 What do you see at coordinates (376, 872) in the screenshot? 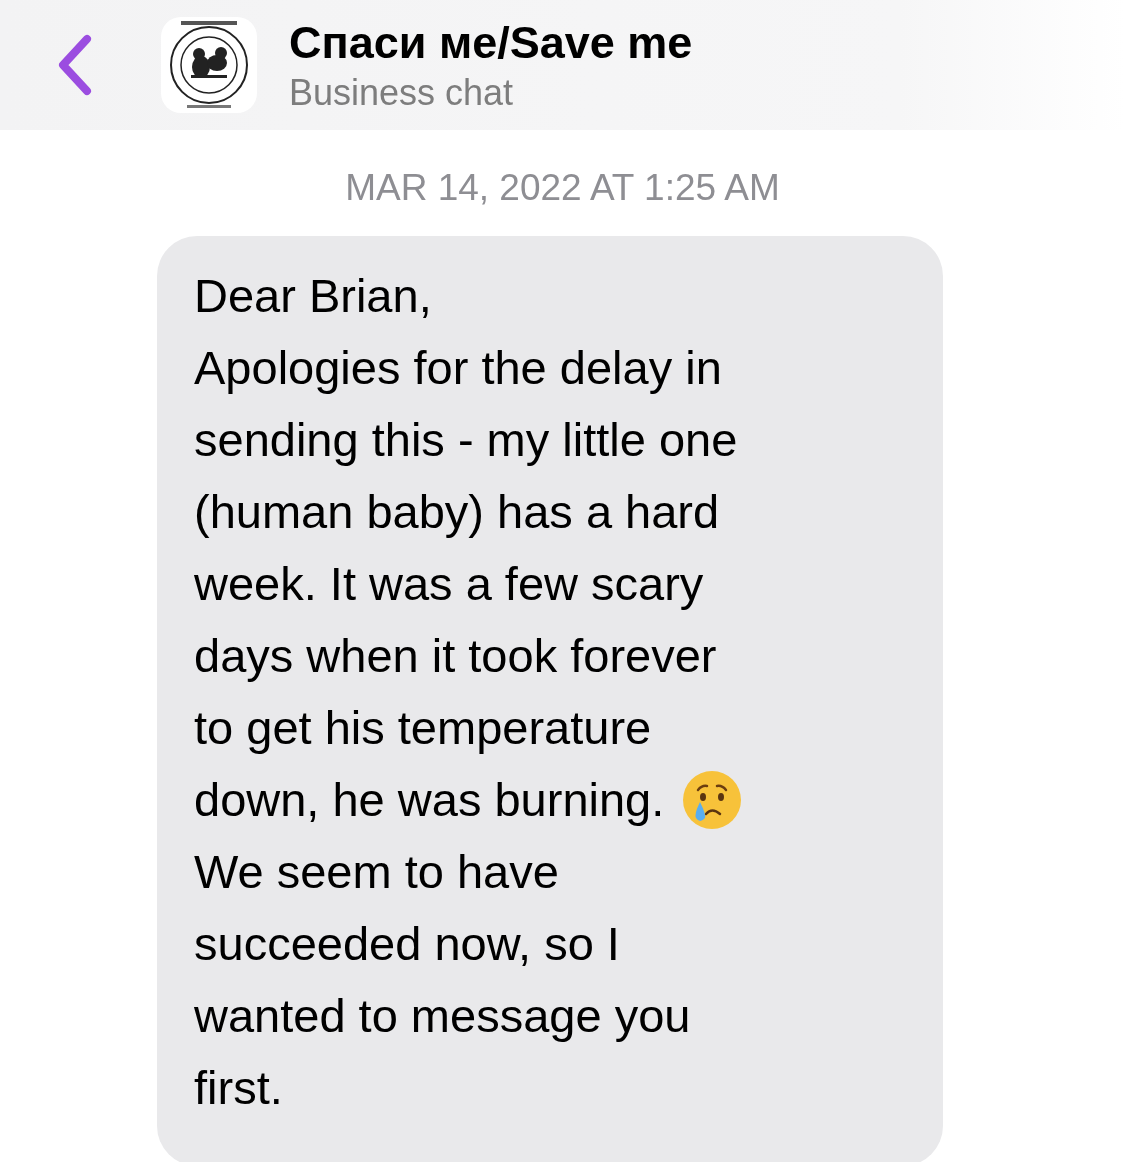
I see `message-text: We seem to have` at bounding box center [376, 872].